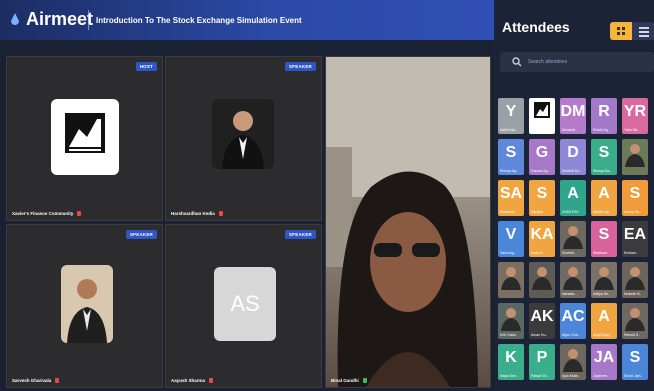 The width and height of the screenshot is (654, 391). I want to click on attendee-name: Shreya Sa.., so click(602, 171).